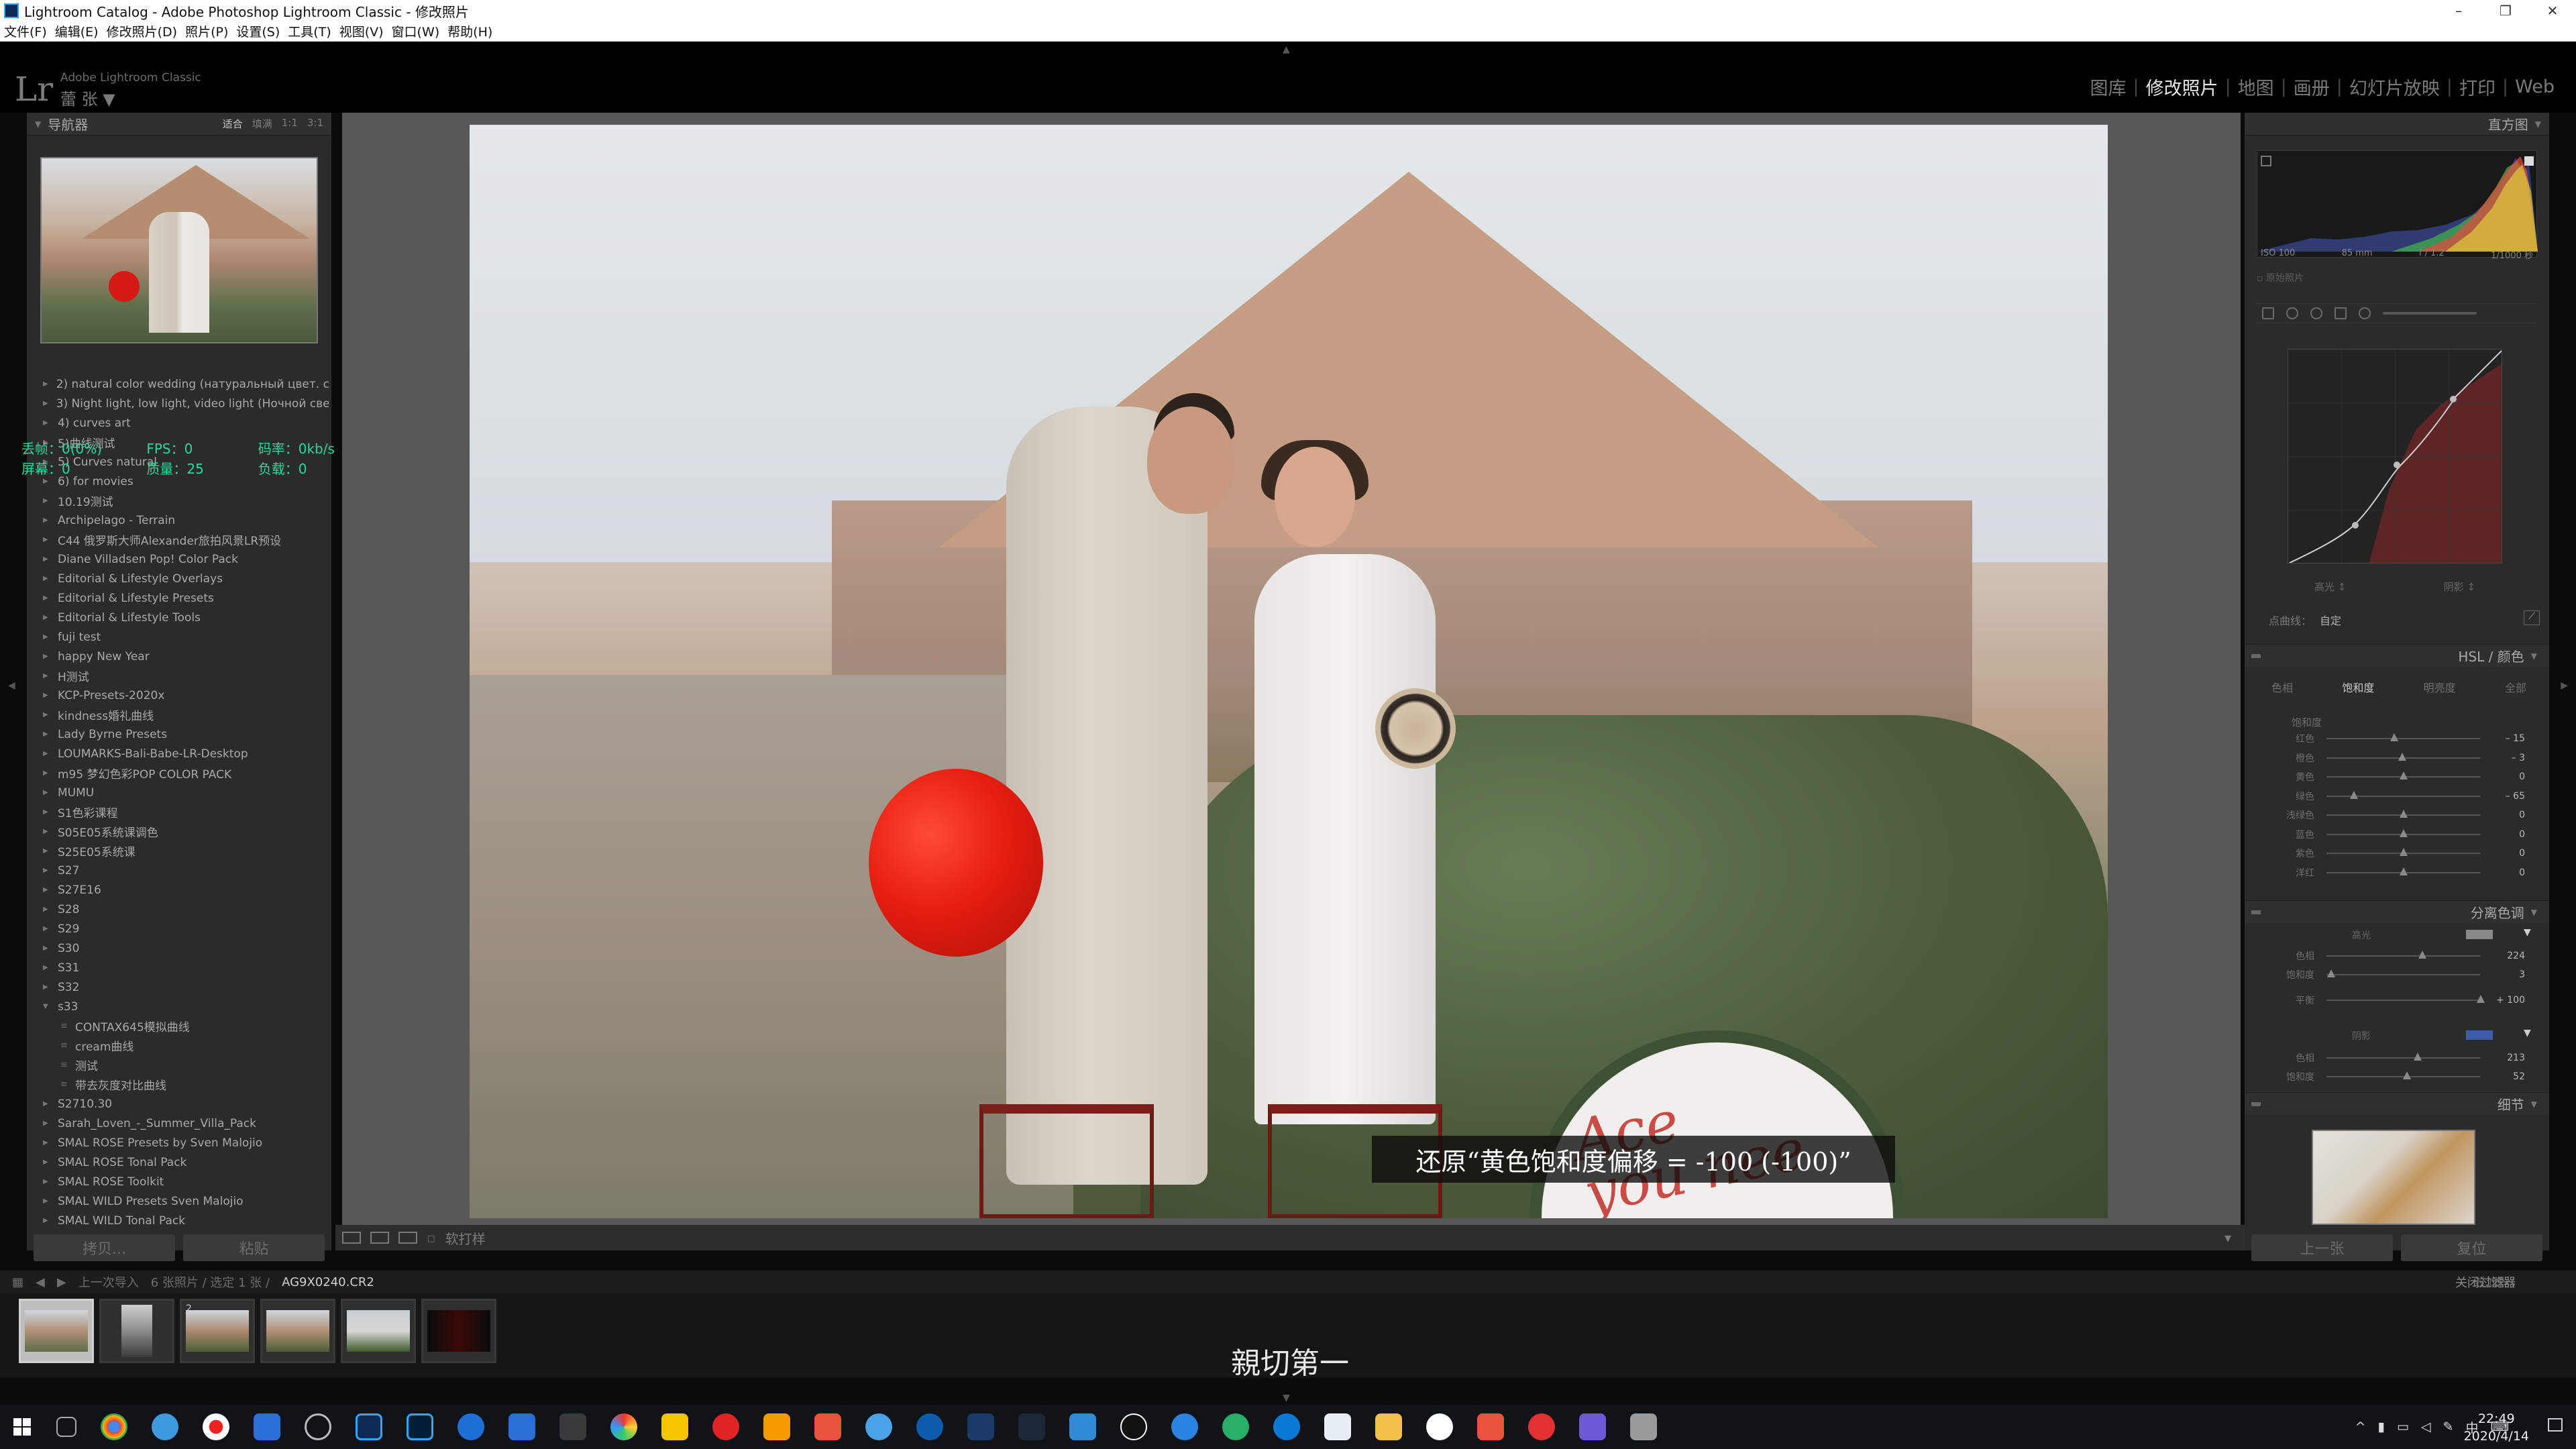  Describe the element at coordinates (181, 559) in the screenshot. I see `preset-folder: ▶ Diane Villadsen Pop! Color Pack` at that location.